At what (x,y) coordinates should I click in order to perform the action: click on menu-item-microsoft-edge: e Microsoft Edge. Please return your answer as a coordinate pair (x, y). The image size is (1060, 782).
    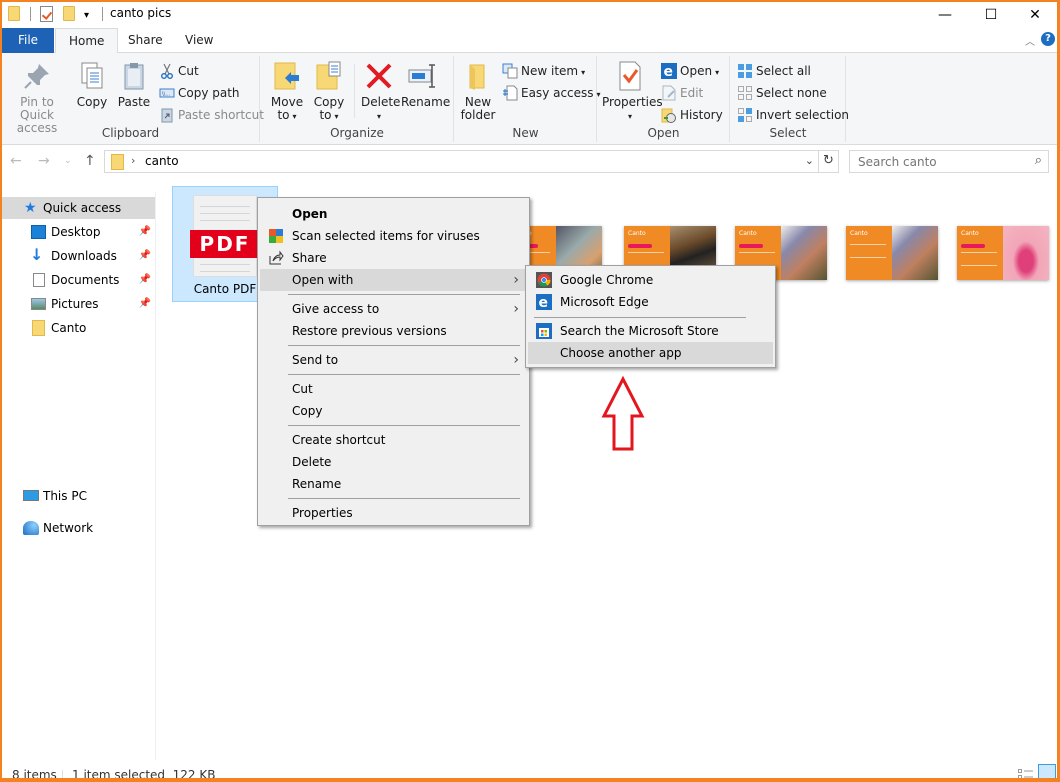
    Looking at the image, I should click on (650, 302).